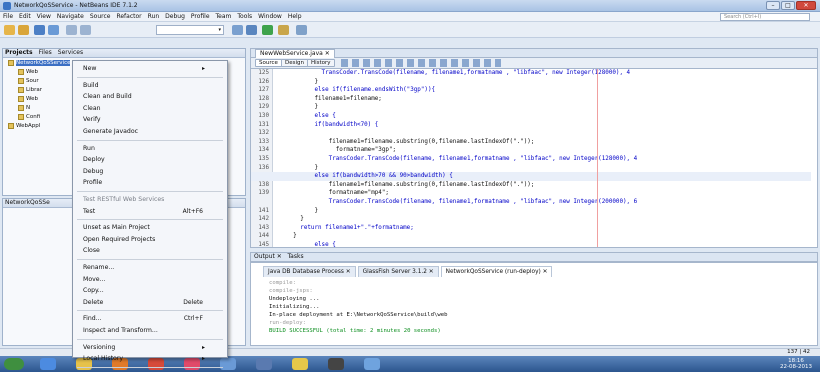 The width and height of the screenshot is (820, 372). Describe the element at coordinates (45, 52) in the screenshot. I see `panel-tab-files: Files` at that location.